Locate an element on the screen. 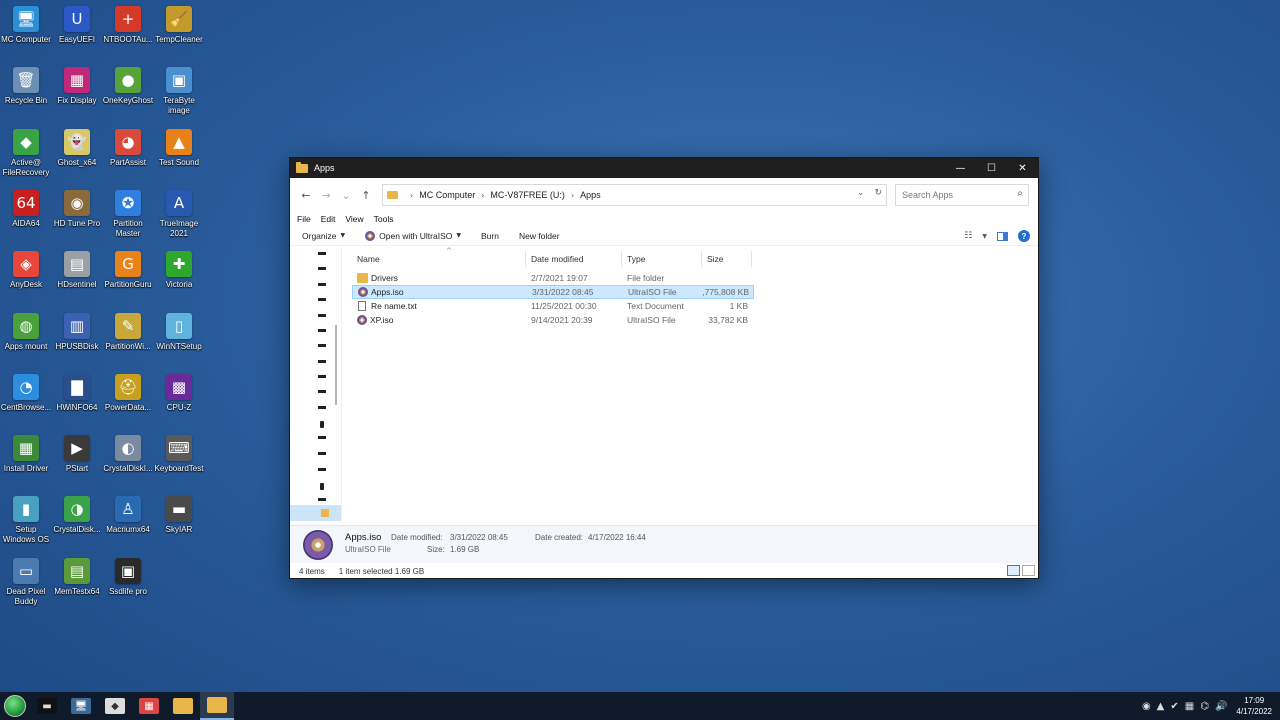 The width and height of the screenshot is (1280, 720). tray-icon: ⌬ is located at coordinates (1204, 706).